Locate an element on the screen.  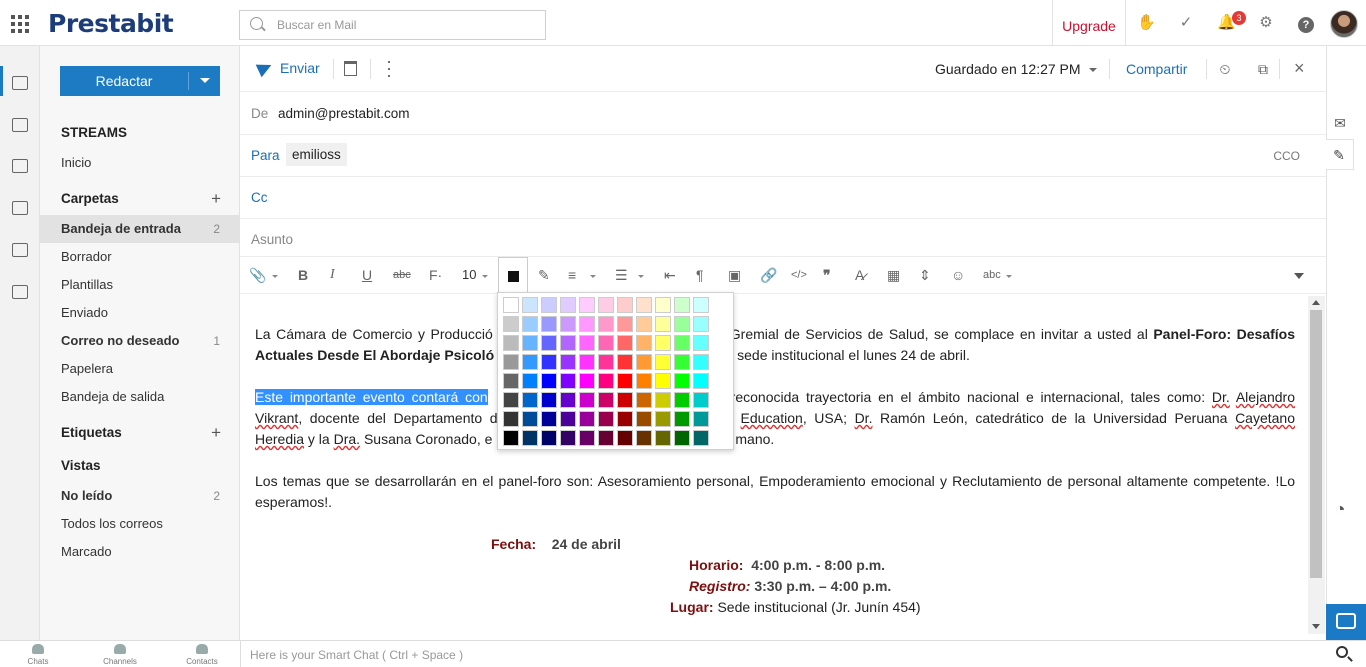
search-input: Buscar en Mail is located at coordinates (392, 25).